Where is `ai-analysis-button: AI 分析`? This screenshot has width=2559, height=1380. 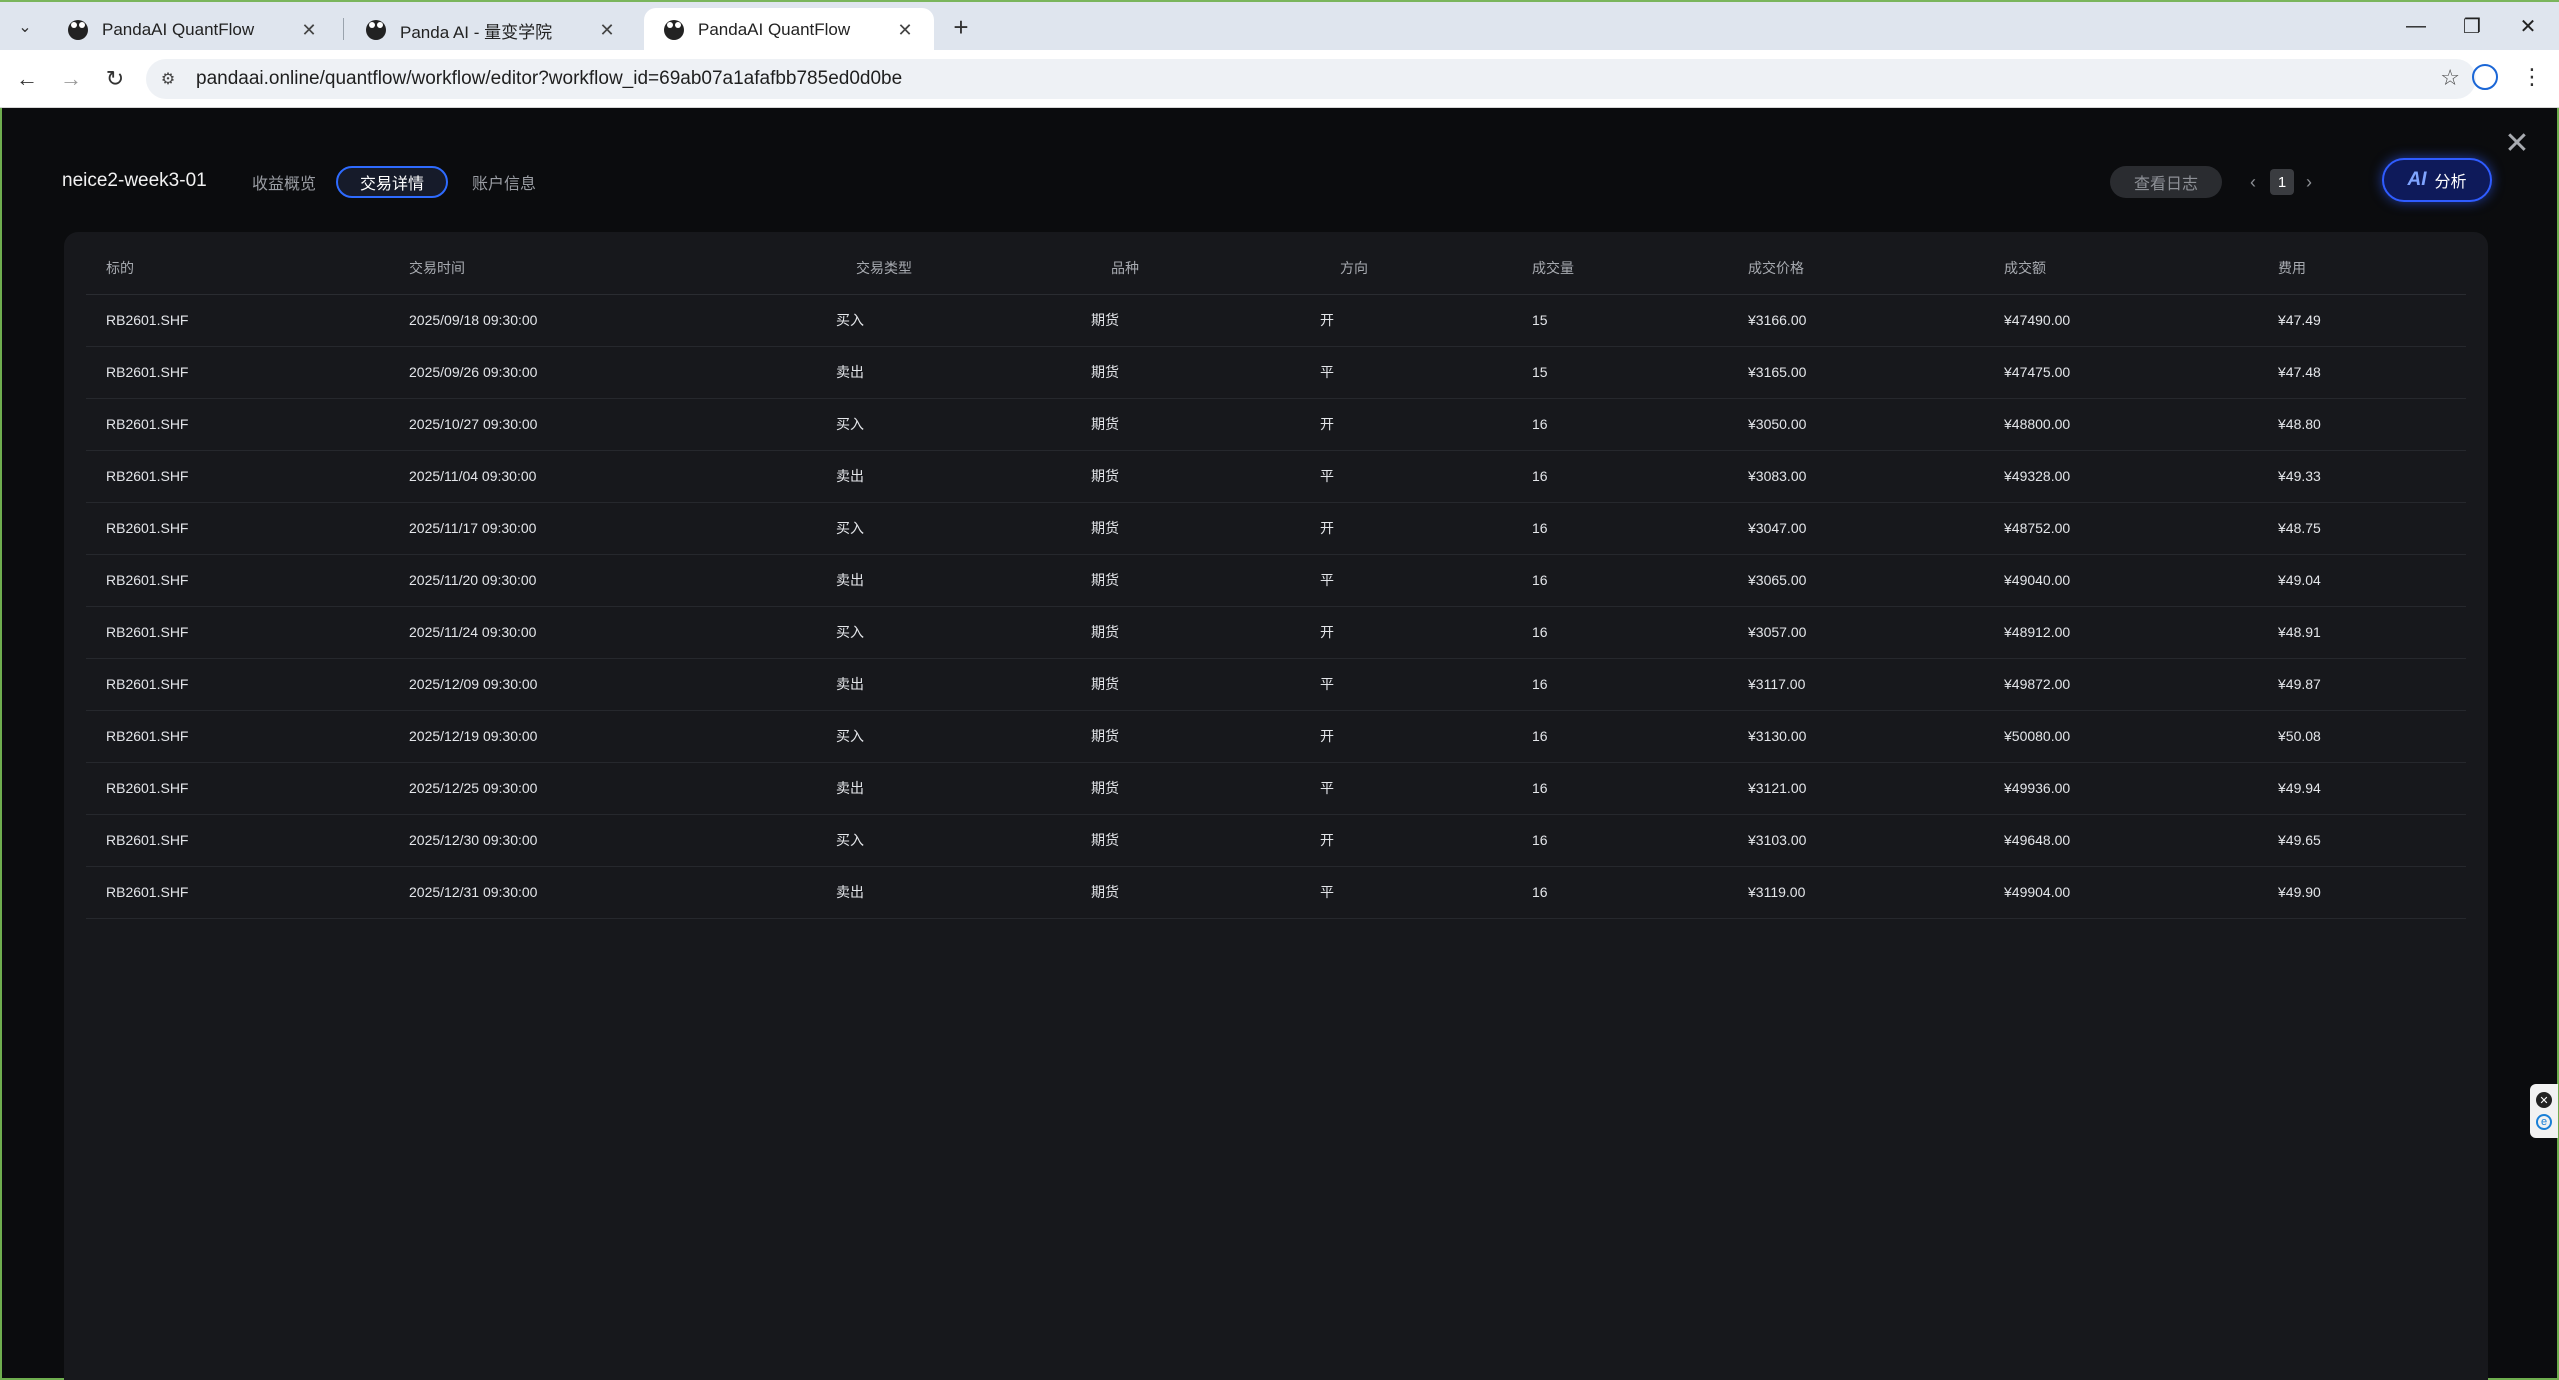 ai-analysis-button: AI 分析 is located at coordinates (2437, 180).